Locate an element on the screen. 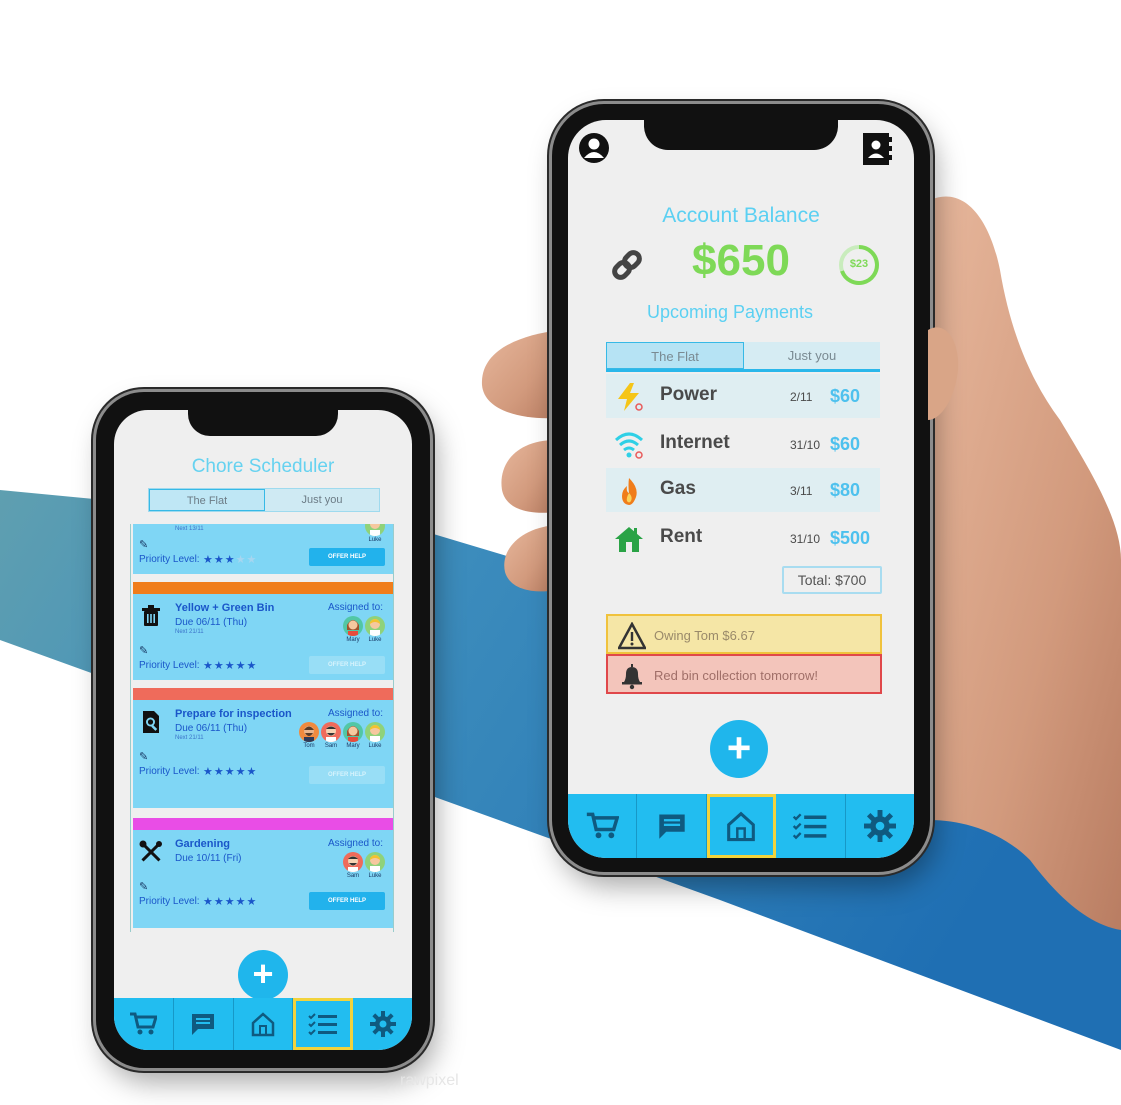 This screenshot has width=1121, height=1105. hand-thumb is located at coordinates (943, 373).